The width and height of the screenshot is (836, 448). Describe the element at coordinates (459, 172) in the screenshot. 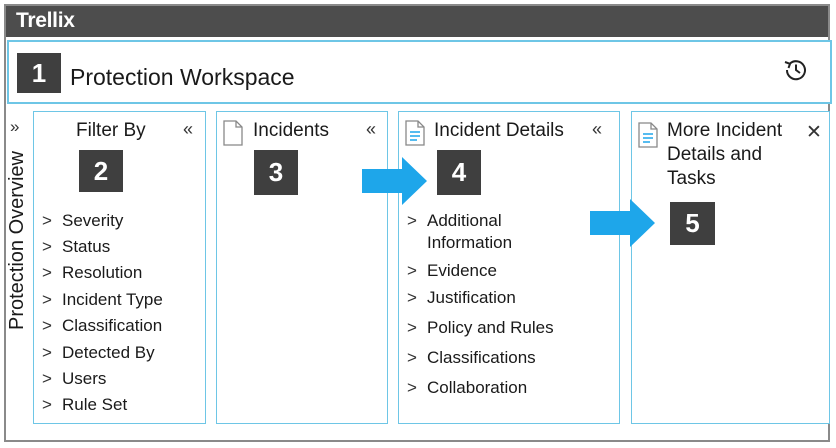

I see `callout-badge-4: 4` at that location.